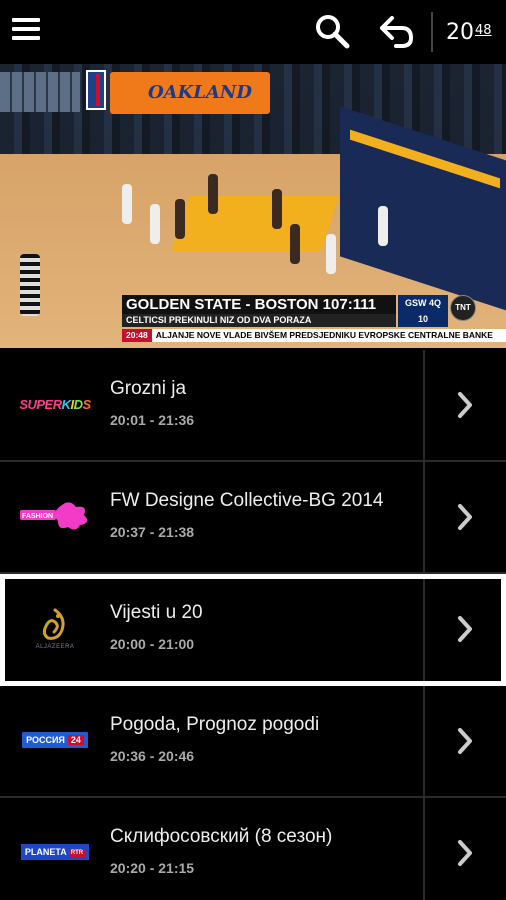 This screenshot has height=900, width=506. Describe the element at coordinates (30, 285) in the screenshot. I see `referee` at that location.